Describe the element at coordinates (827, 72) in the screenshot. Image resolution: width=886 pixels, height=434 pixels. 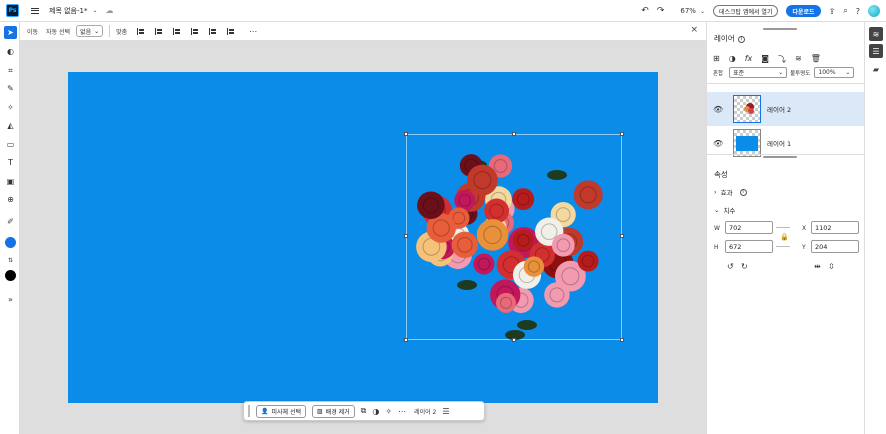
I see `opacity-value: 100%` at that location.